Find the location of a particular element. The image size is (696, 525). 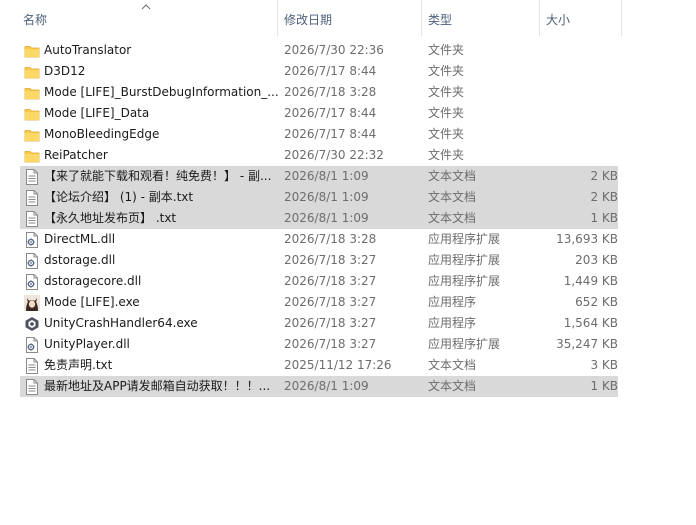

file-name: 【永久地址发布页】 .txt is located at coordinates (110, 218).